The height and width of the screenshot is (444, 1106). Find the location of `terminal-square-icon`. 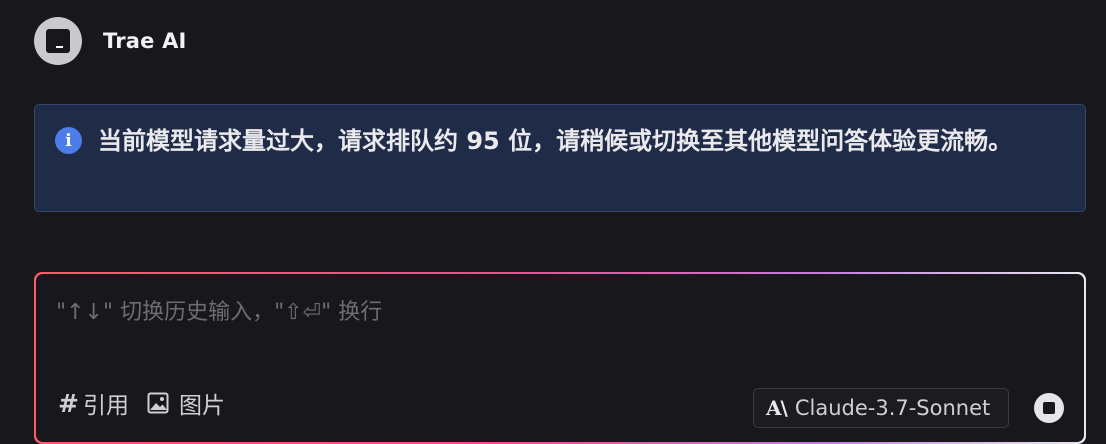

terminal-square-icon is located at coordinates (58, 41).